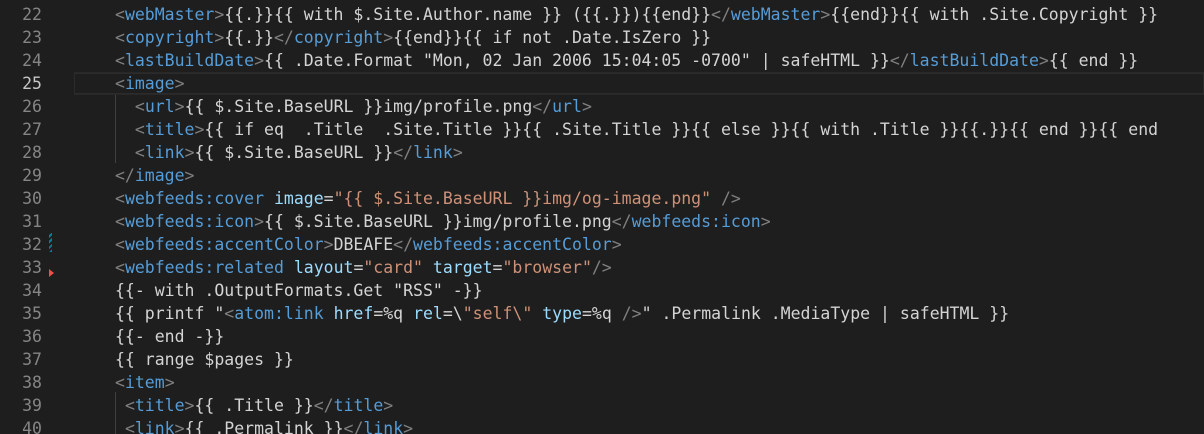 This screenshot has width=1204, height=434. I want to click on tag-name: item, so click(144, 382).